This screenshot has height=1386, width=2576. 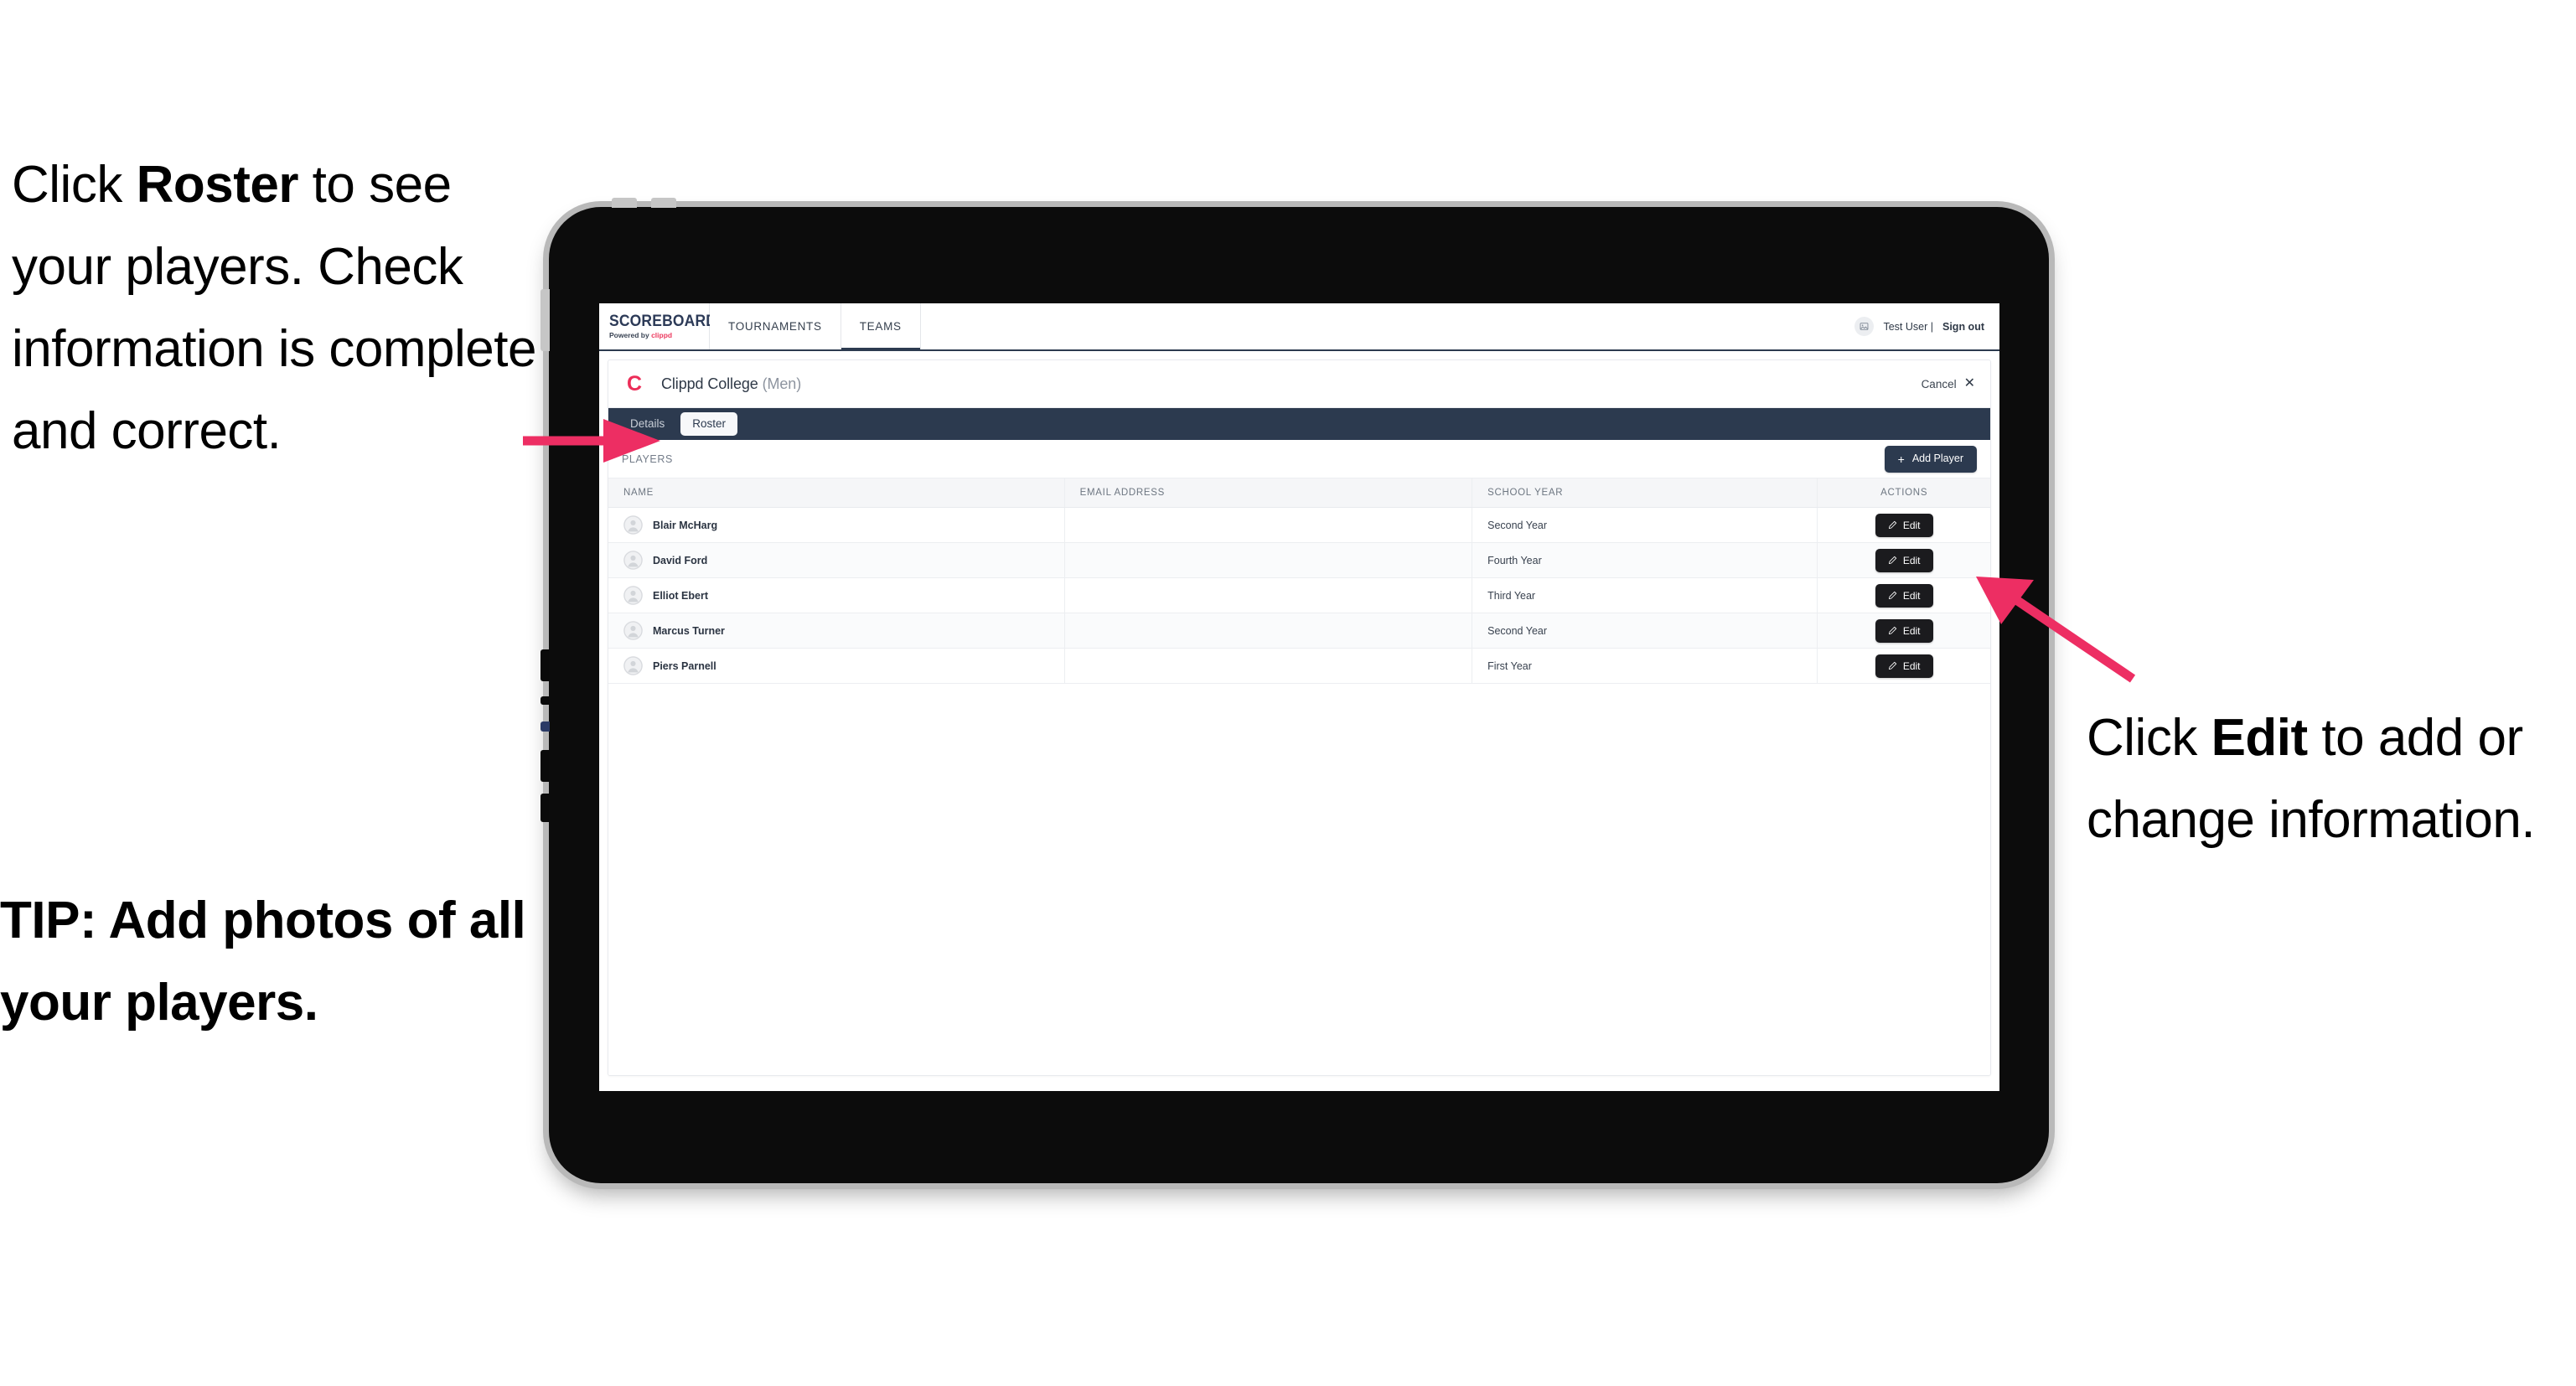 What do you see at coordinates (843, 630) in the screenshot?
I see `player-name-cell: Marcus Turner` at bounding box center [843, 630].